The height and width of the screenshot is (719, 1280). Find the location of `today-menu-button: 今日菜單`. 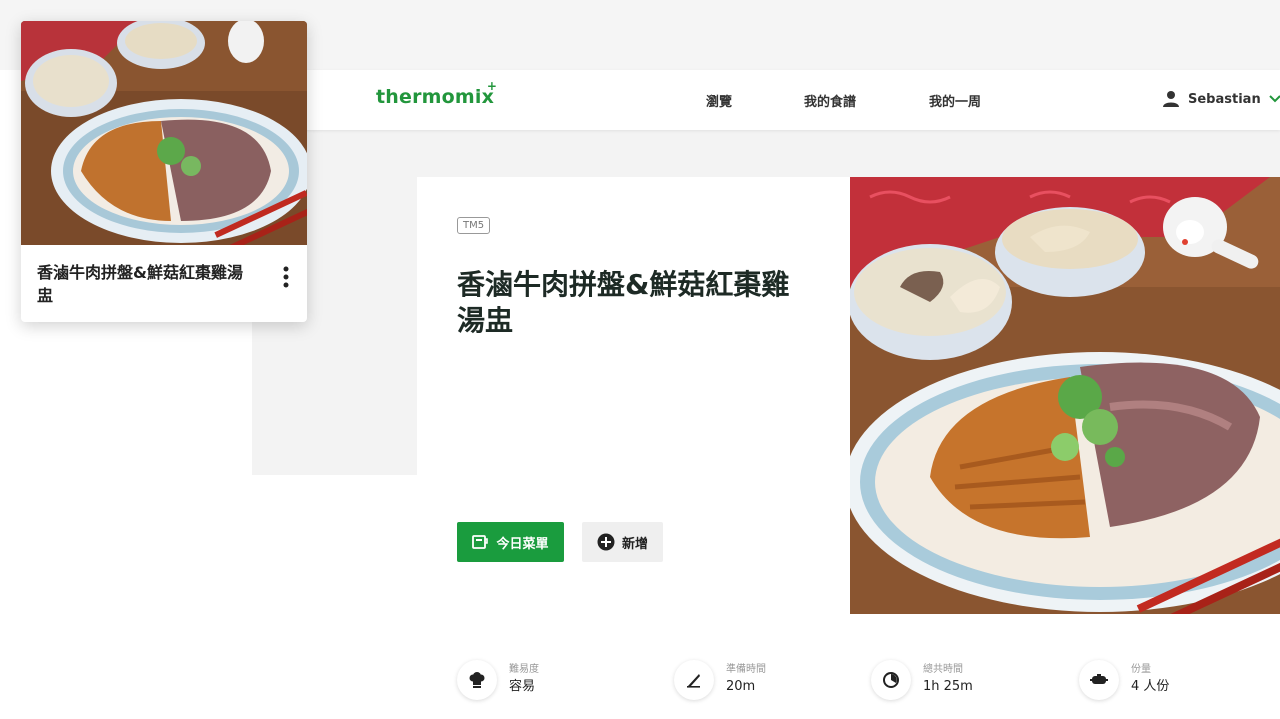

today-menu-button: 今日菜單 is located at coordinates (510, 542).